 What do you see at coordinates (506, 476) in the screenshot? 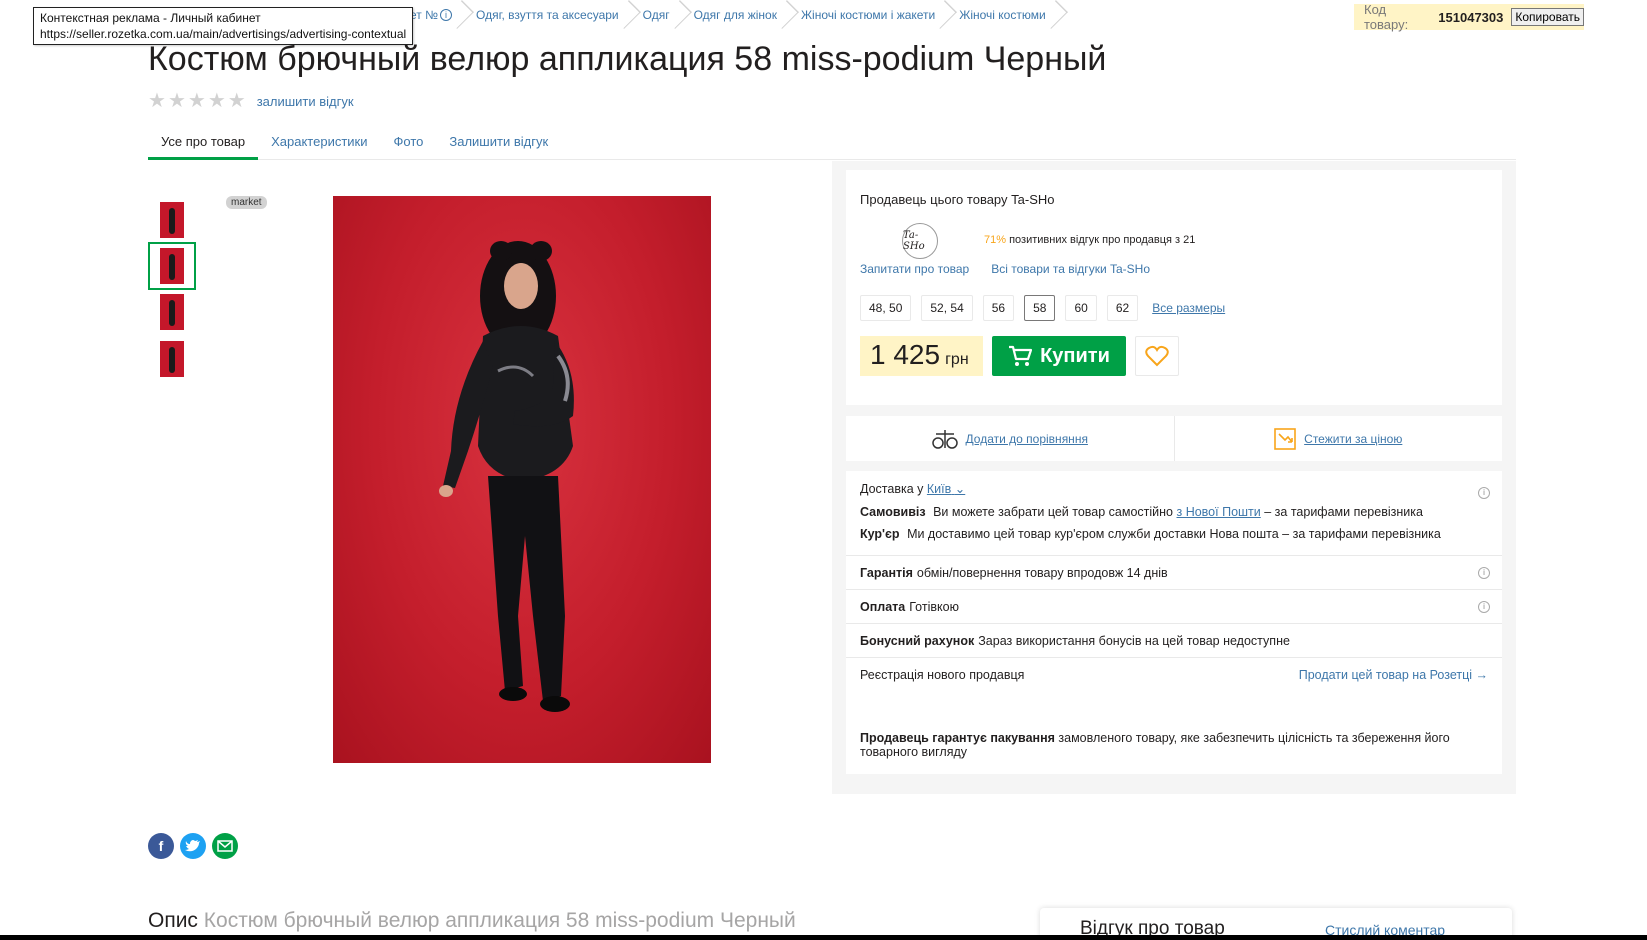
I see `model-figure` at bounding box center [506, 476].